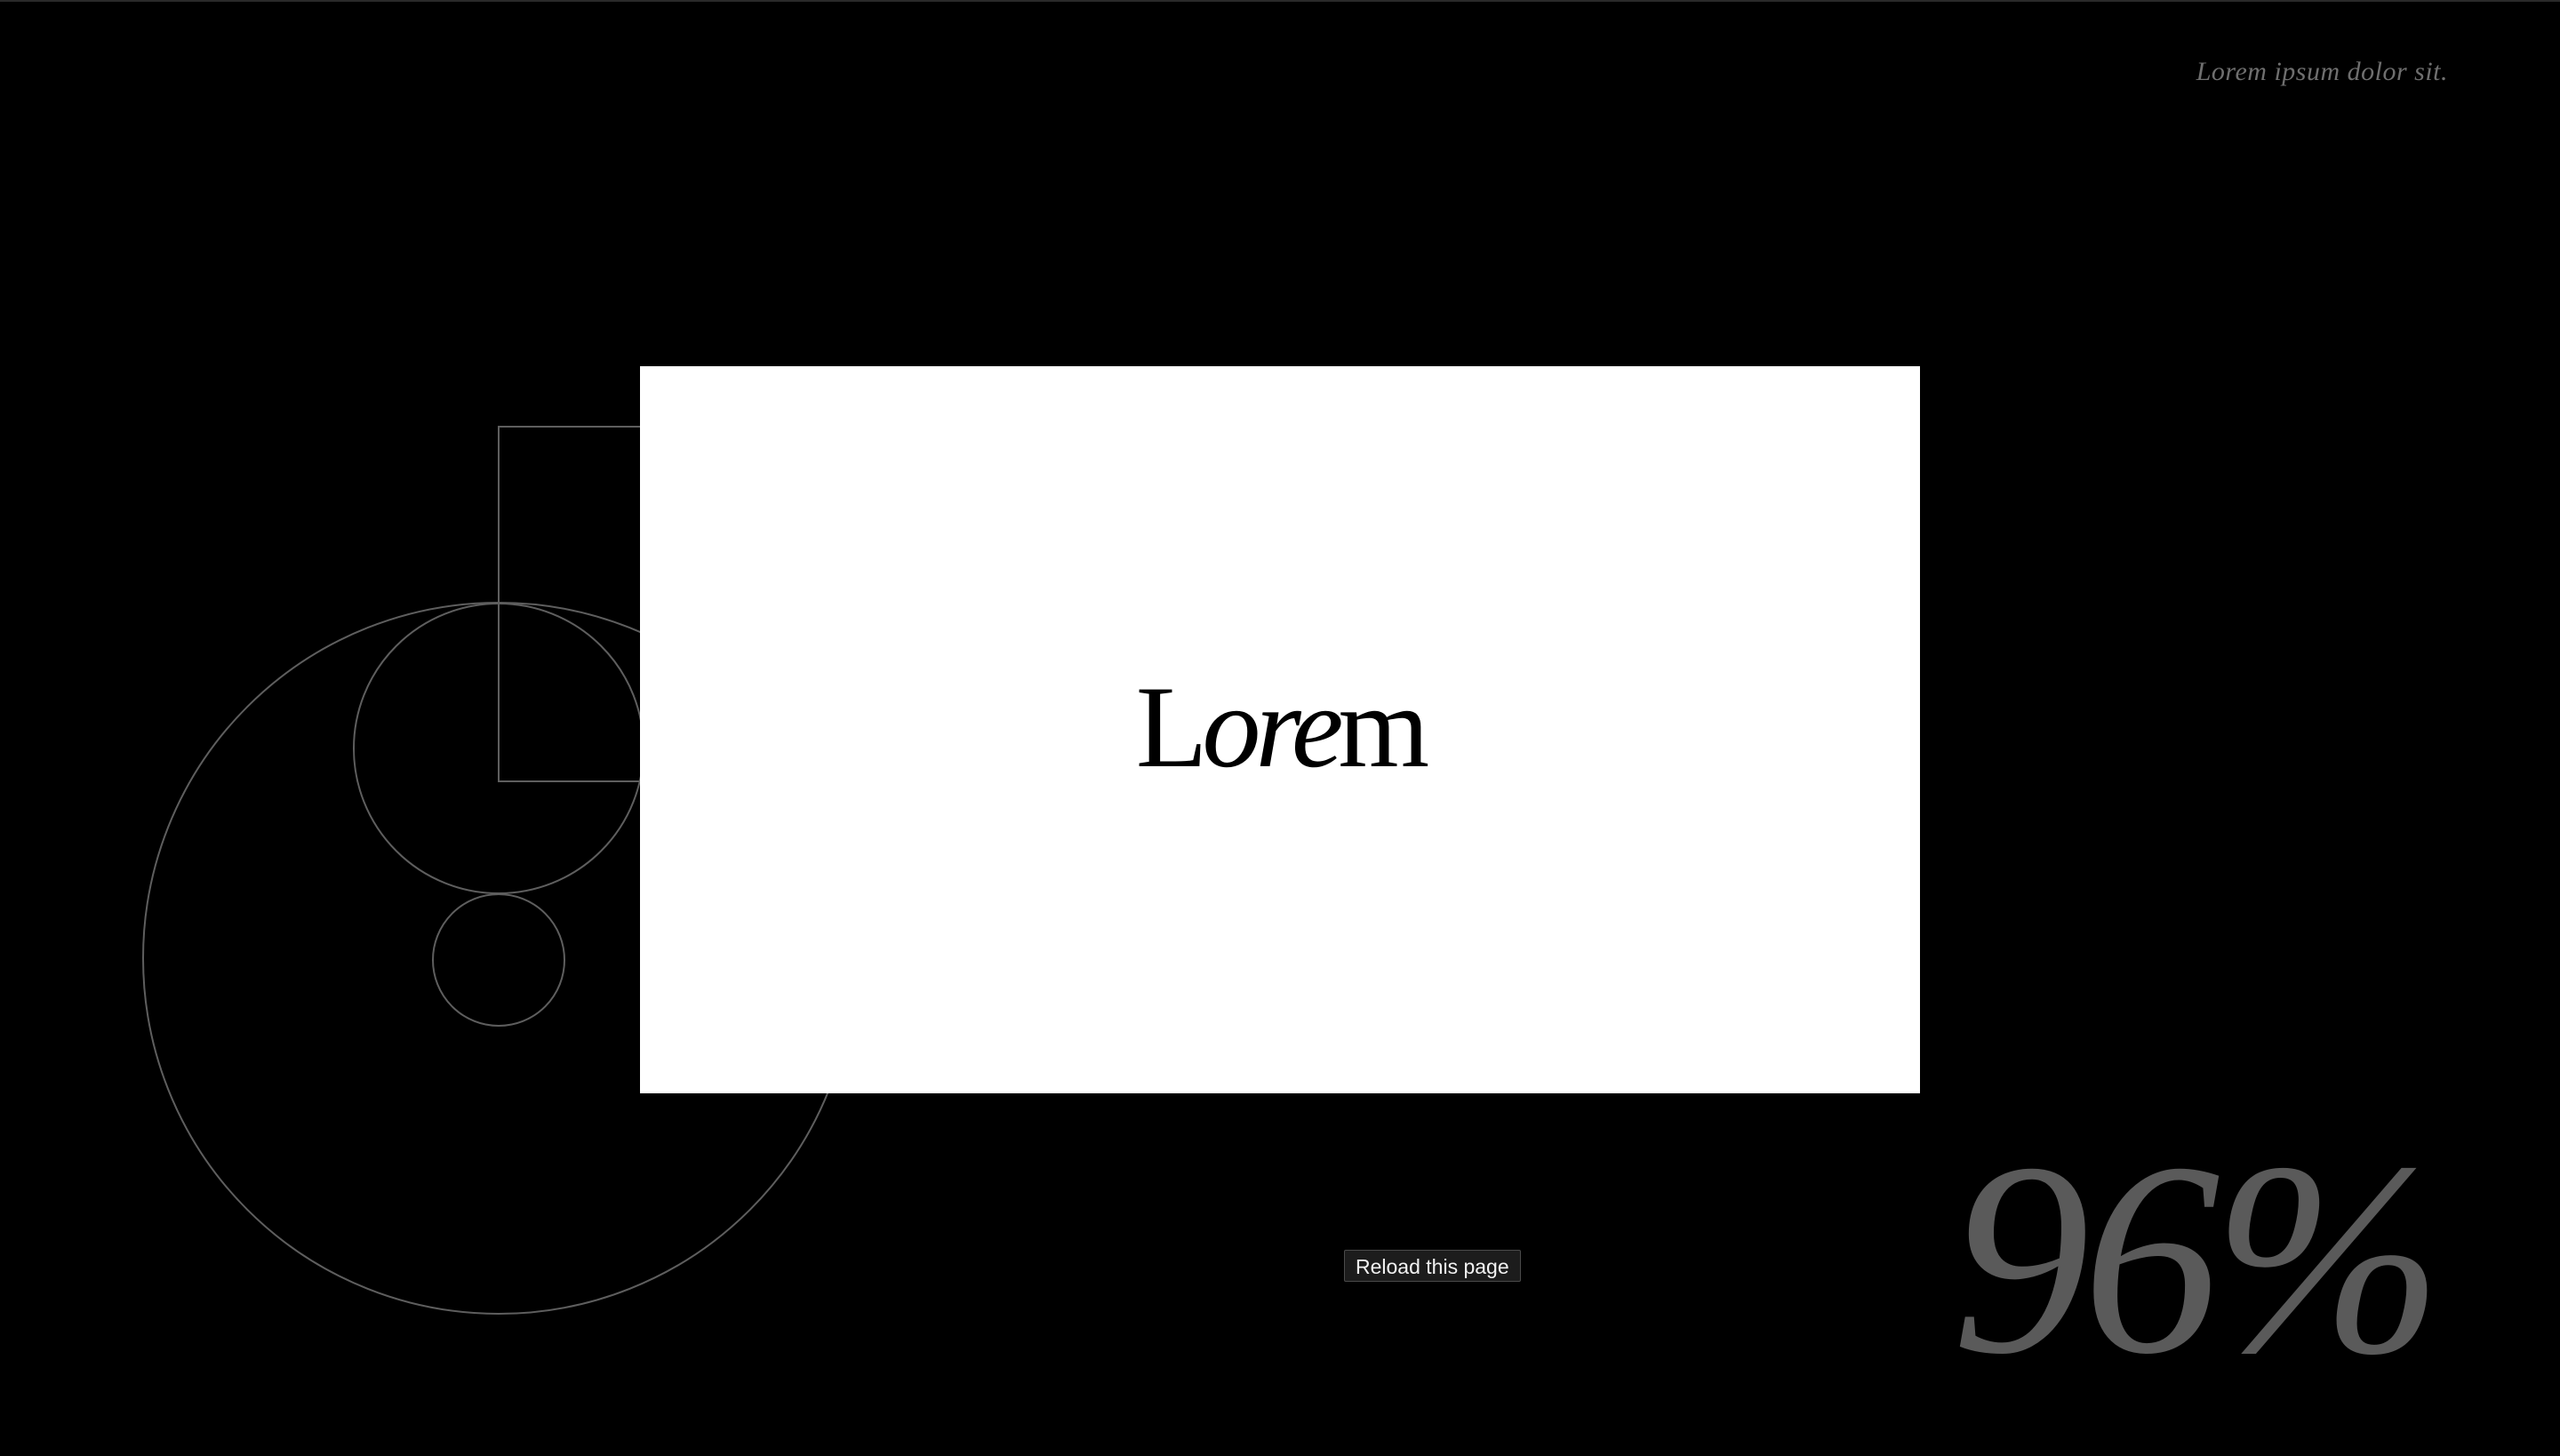 The image size is (2560, 1456). I want to click on logo-letter-plain: L, so click(1171, 726).